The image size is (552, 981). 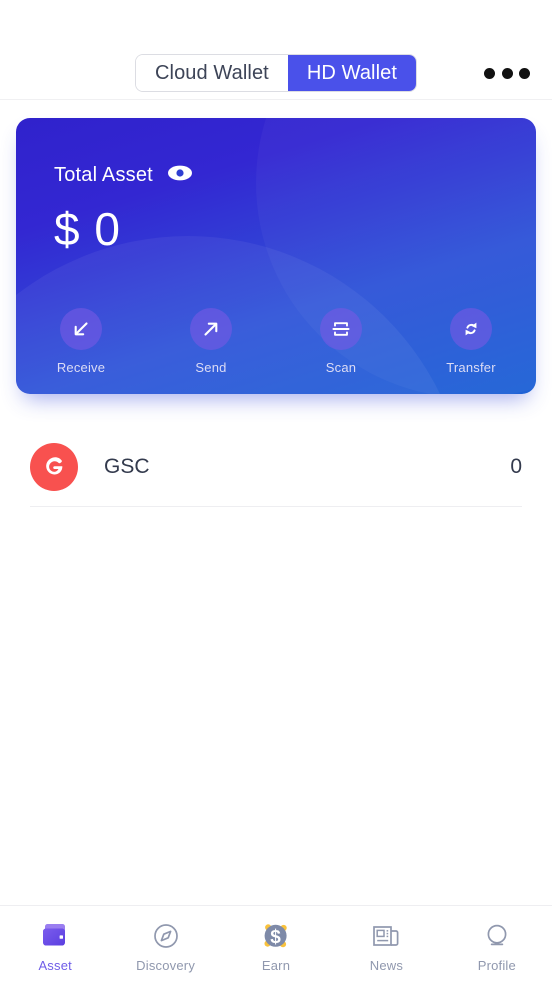 What do you see at coordinates (516, 466) in the screenshot?
I see `token-balance: 0` at bounding box center [516, 466].